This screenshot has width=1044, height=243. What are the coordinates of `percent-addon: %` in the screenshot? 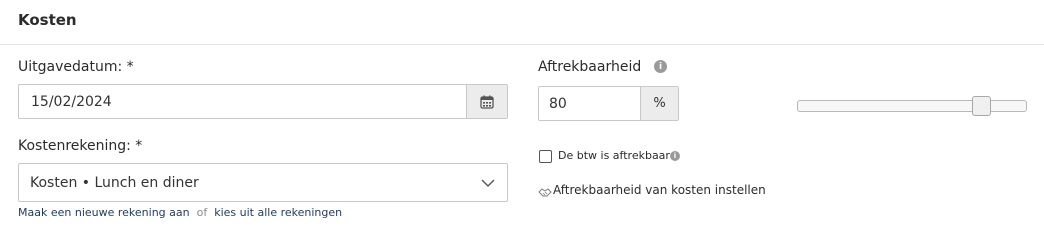 It's located at (659, 103).